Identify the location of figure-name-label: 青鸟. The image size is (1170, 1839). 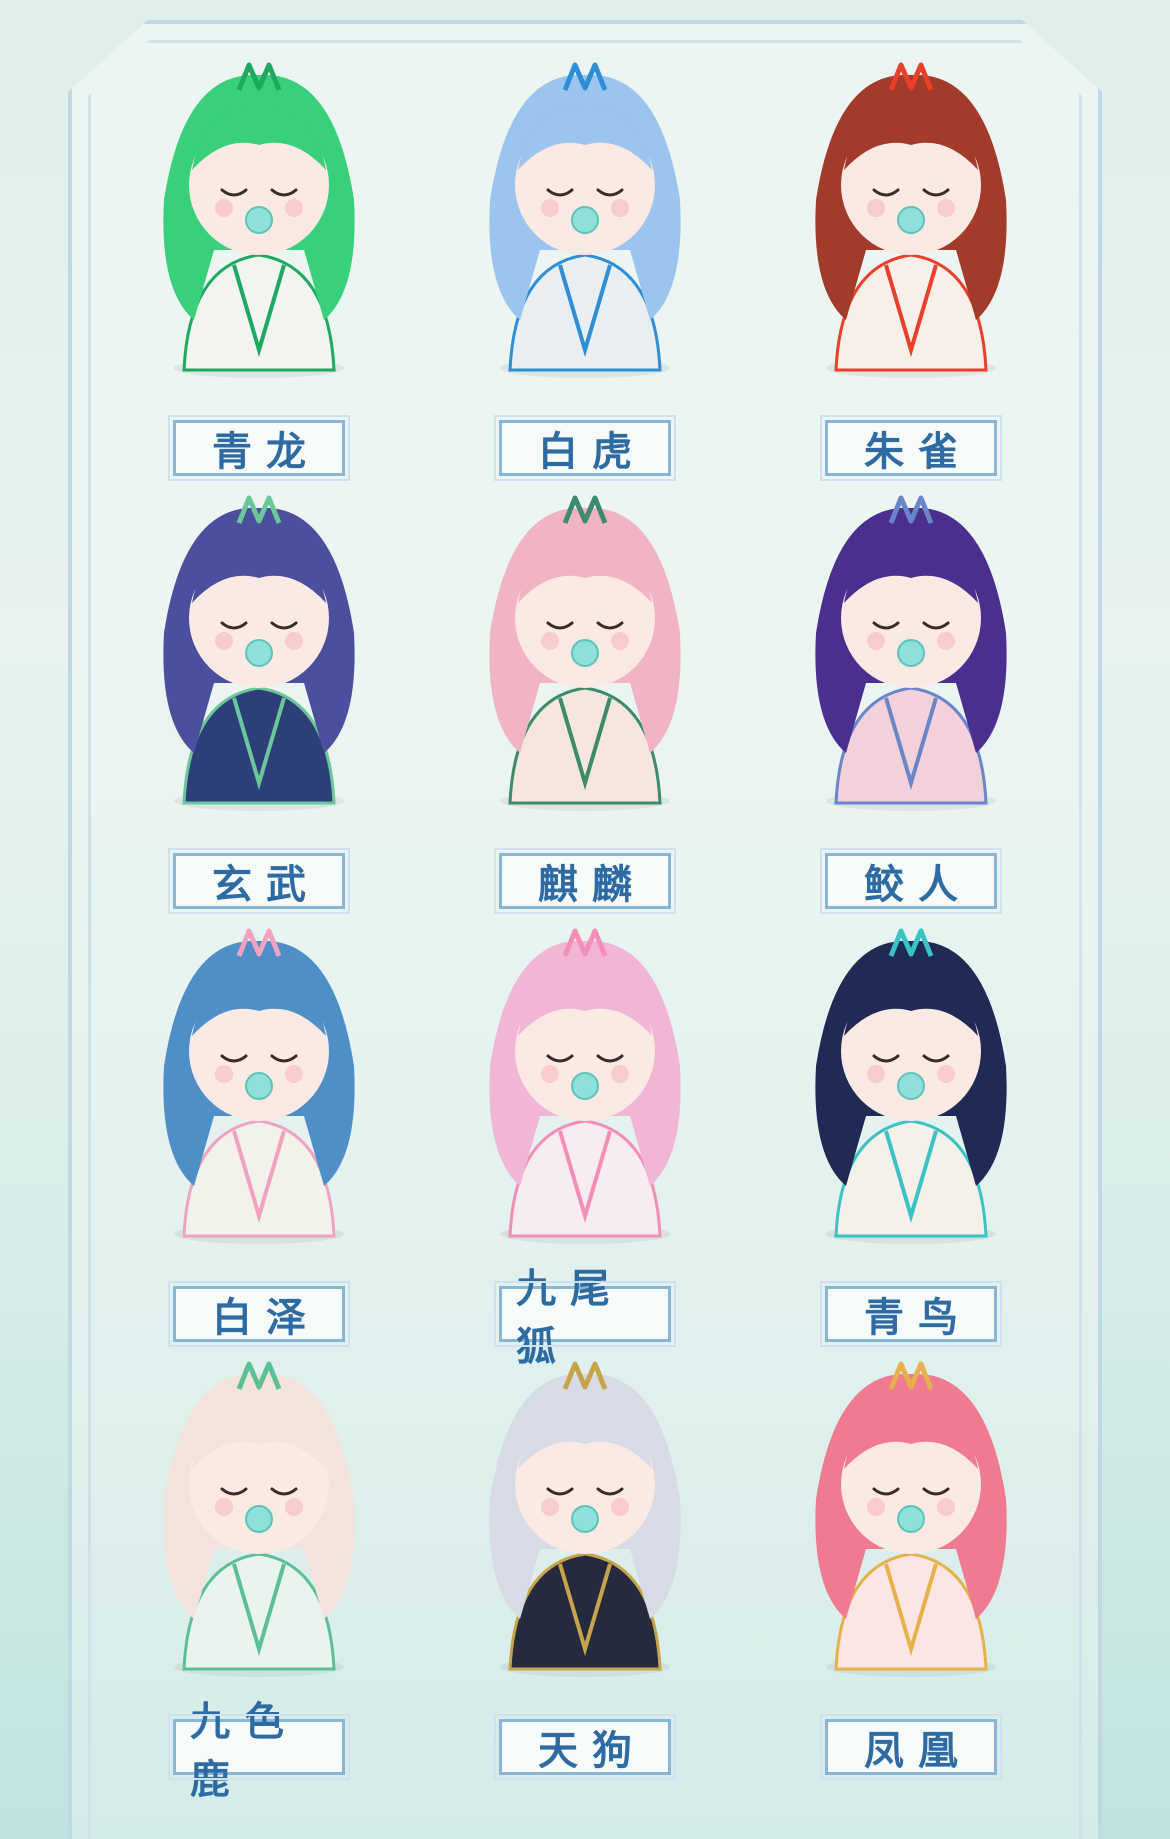
(911, 1314).